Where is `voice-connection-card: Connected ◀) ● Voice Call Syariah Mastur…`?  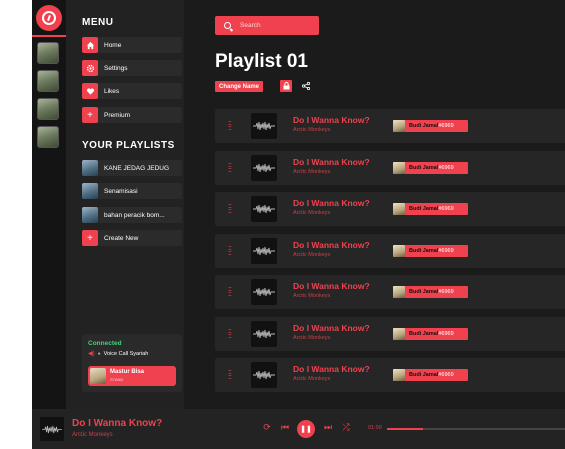 voice-connection-card: Connected ◀) ● Voice Call Syariah Mastur… is located at coordinates (132, 363).